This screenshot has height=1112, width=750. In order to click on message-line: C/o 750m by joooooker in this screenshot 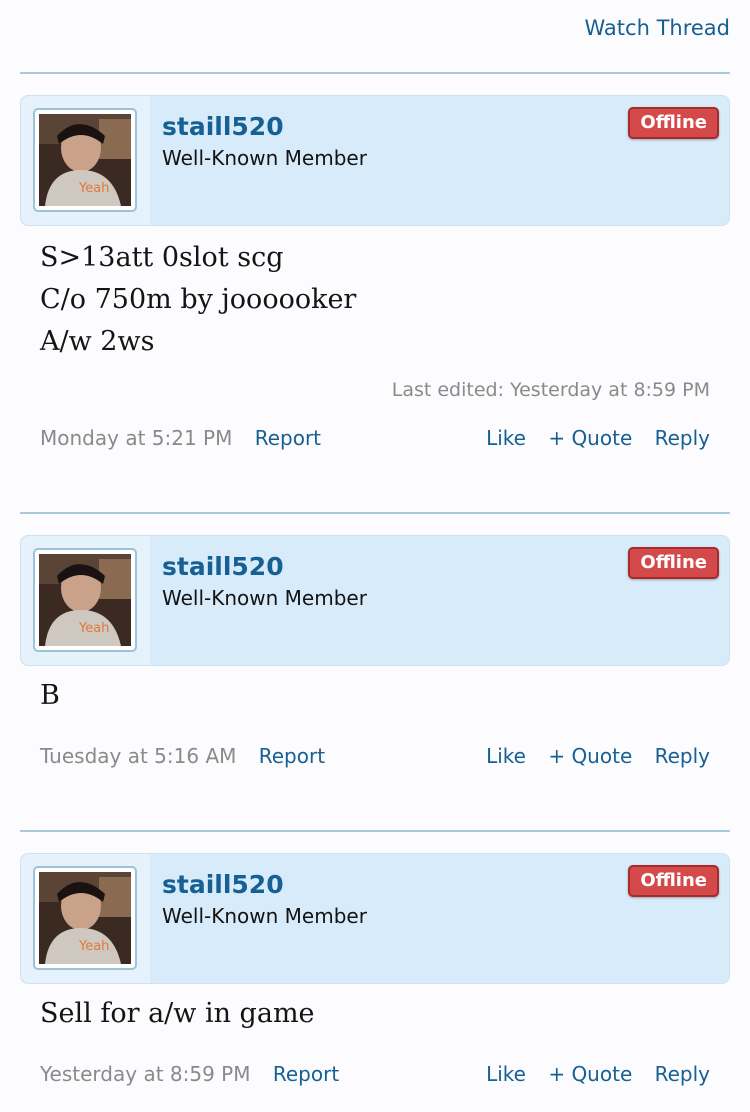, I will do `click(198, 299)`.